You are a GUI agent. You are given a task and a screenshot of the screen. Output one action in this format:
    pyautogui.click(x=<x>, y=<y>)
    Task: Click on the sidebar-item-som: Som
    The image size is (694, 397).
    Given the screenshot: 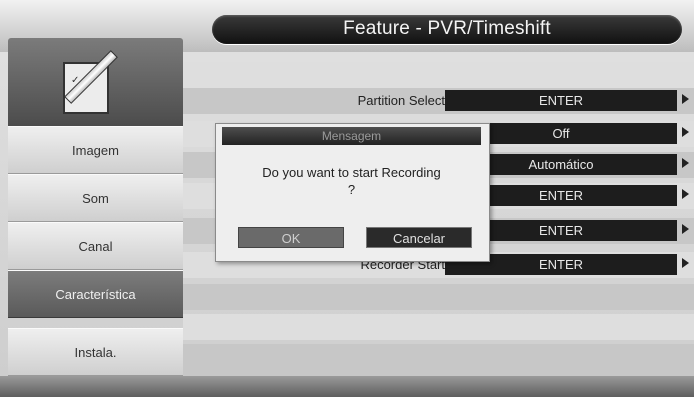 What is the action you would take?
    pyautogui.click(x=95, y=198)
    